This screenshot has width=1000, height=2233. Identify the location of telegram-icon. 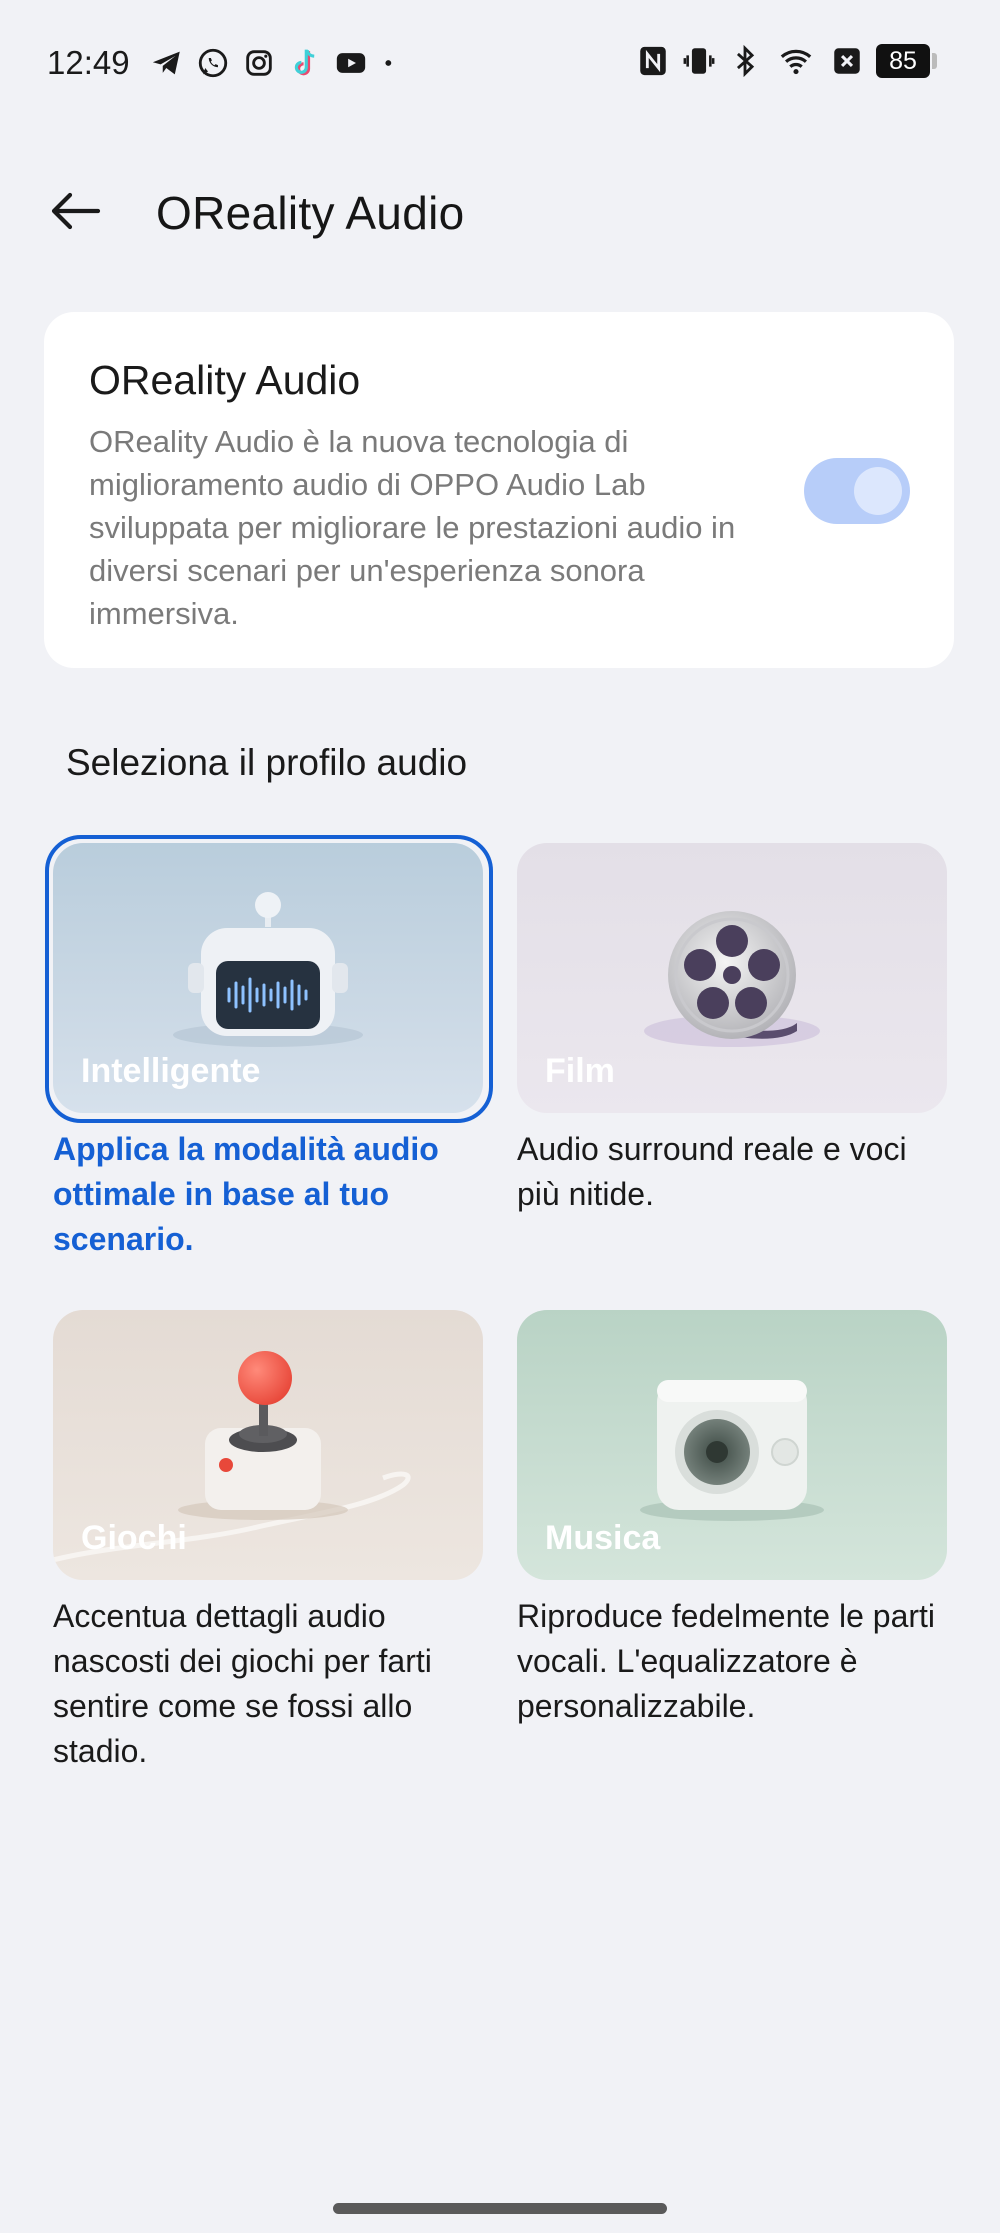
(166, 63).